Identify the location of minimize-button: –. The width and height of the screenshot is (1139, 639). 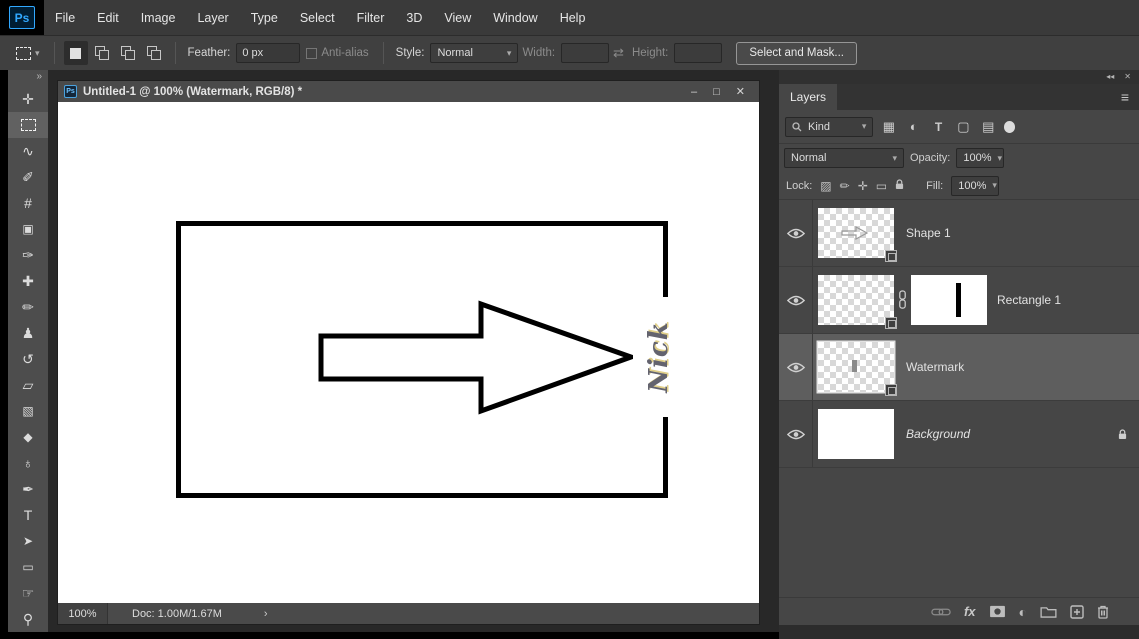
(694, 92).